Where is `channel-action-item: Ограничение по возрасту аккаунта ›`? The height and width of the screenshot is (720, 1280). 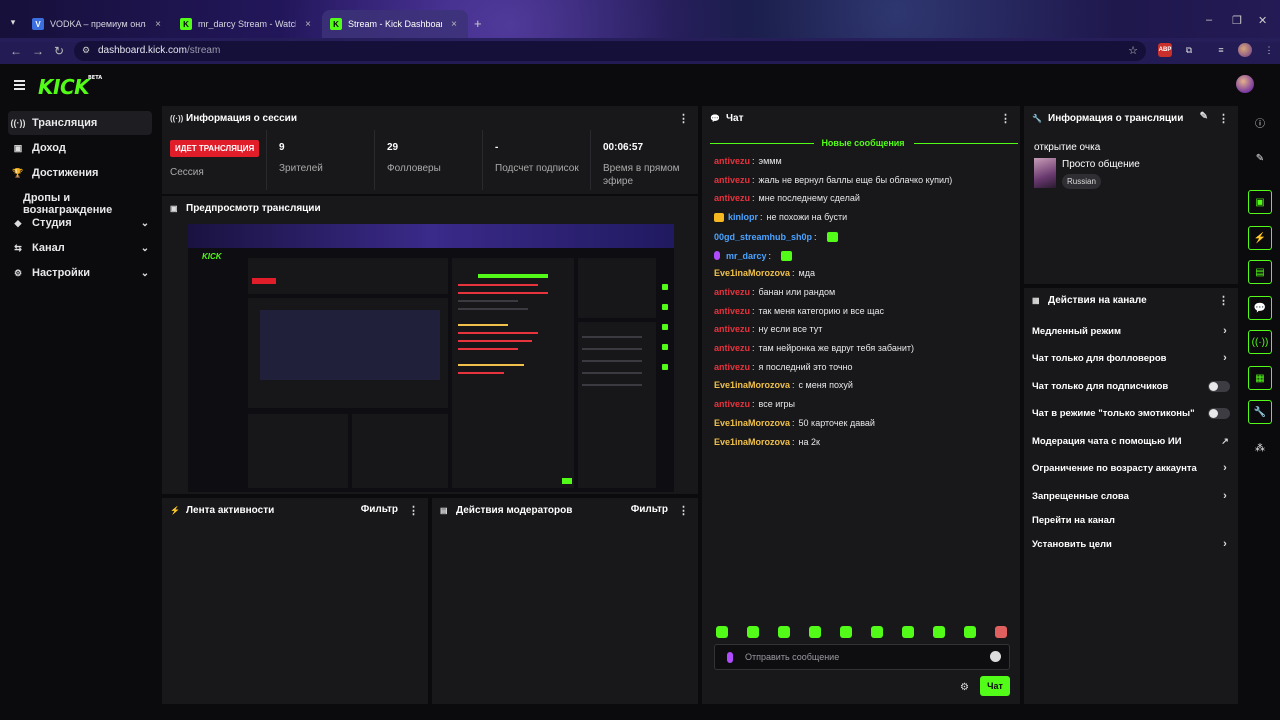 channel-action-item: Ограничение по возрасту аккаунта › is located at coordinates (1131, 468).